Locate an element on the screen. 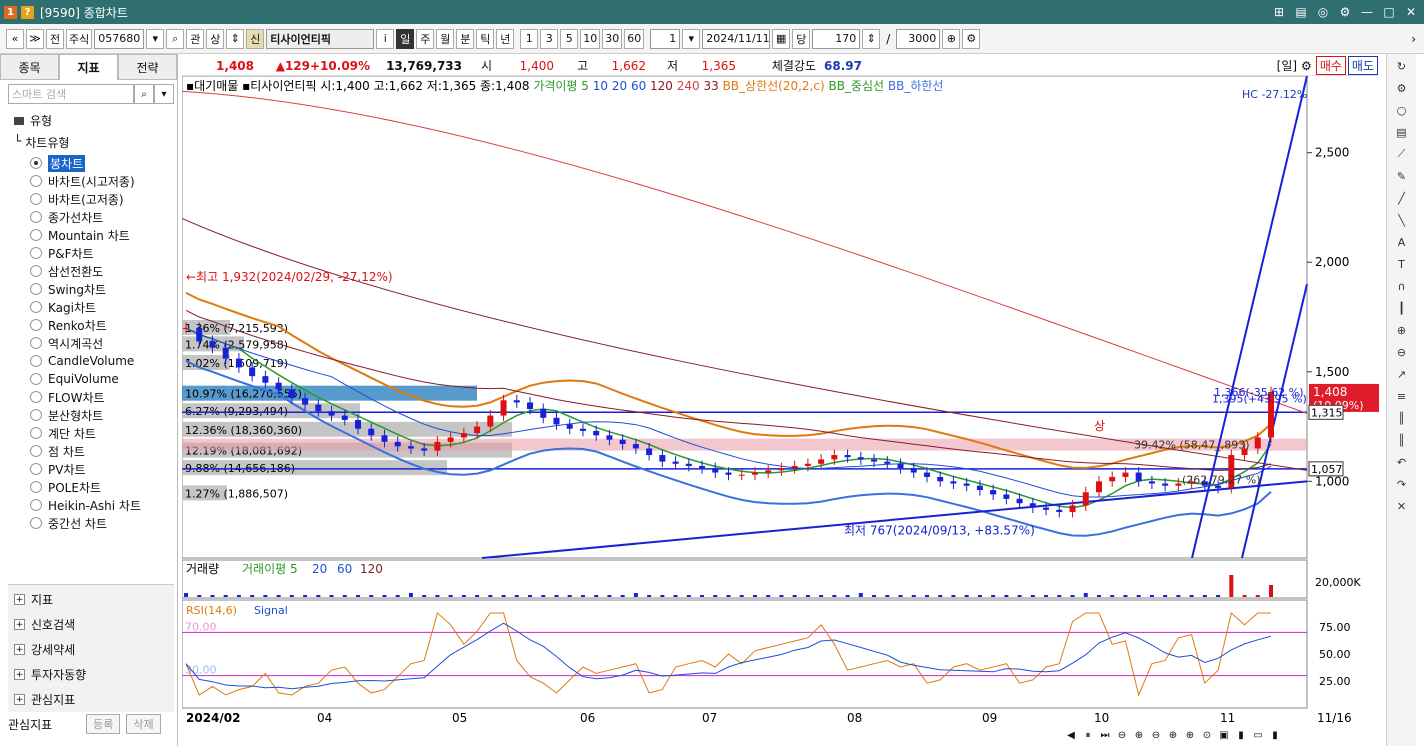 This screenshot has width=1424, height=746. spin-button: ⇕ is located at coordinates (235, 38).